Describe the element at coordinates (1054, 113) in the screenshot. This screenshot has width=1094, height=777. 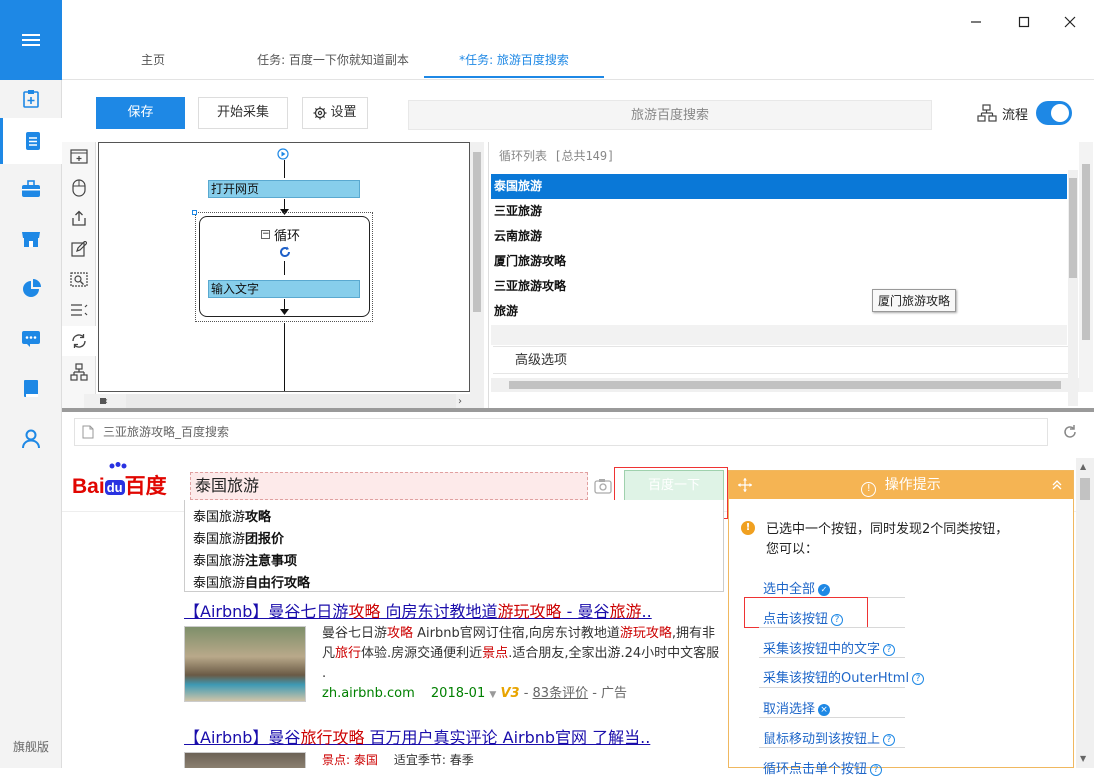
I see `flow-toggle` at that location.